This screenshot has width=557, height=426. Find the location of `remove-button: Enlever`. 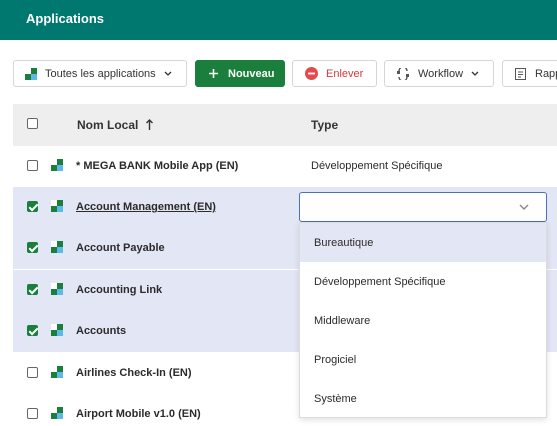

remove-button: Enlever is located at coordinates (334, 73).